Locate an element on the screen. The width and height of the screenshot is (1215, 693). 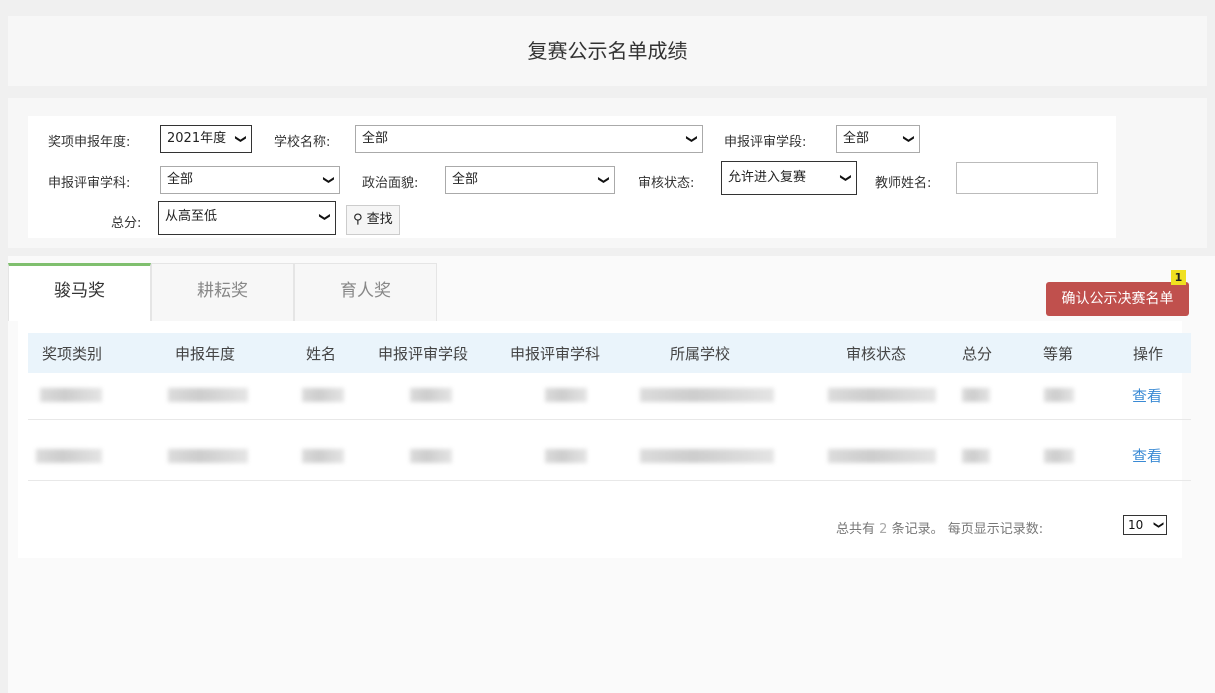
pager-suffix: 条记录。 每页显示记录数: is located at coordinates (967, 529).